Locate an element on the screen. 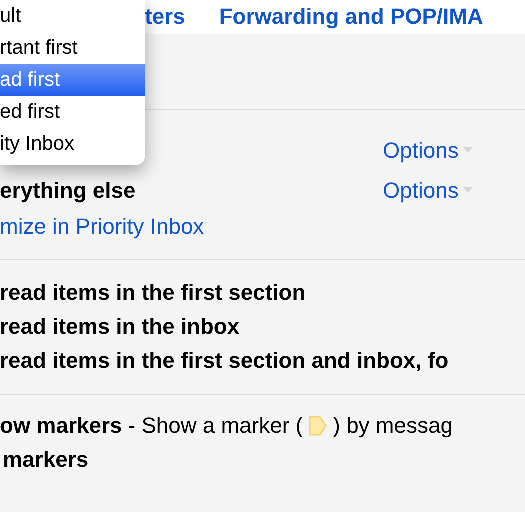 The height and width of the screenshot is (512, 525). option-description: ) by messag is located at coordinates (393, 426).